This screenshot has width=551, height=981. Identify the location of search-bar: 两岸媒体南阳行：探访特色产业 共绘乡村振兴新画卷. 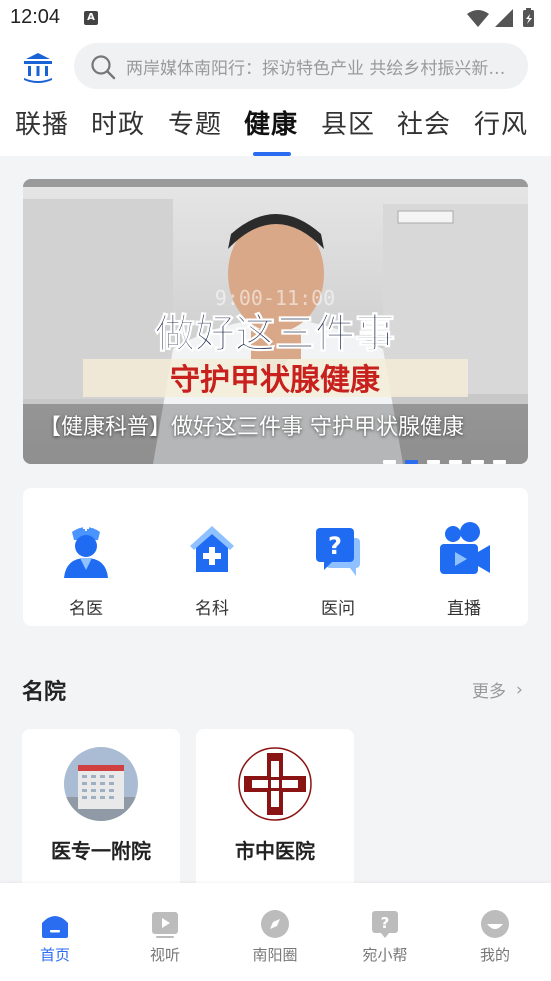
(301, 66).